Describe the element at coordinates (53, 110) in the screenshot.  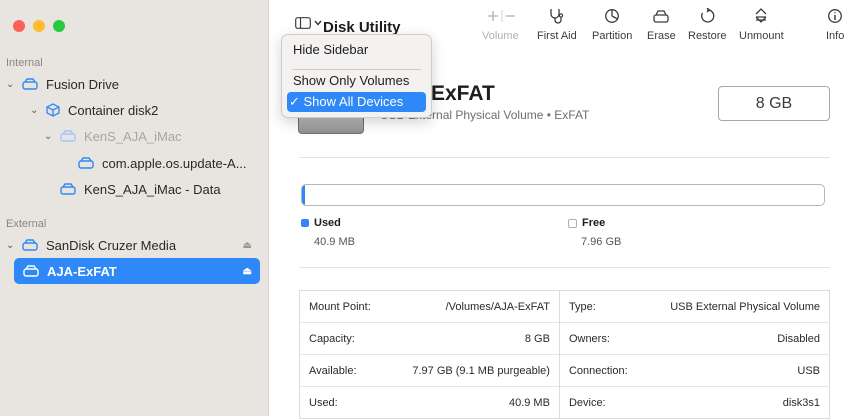
I see `container-icon` at that location.